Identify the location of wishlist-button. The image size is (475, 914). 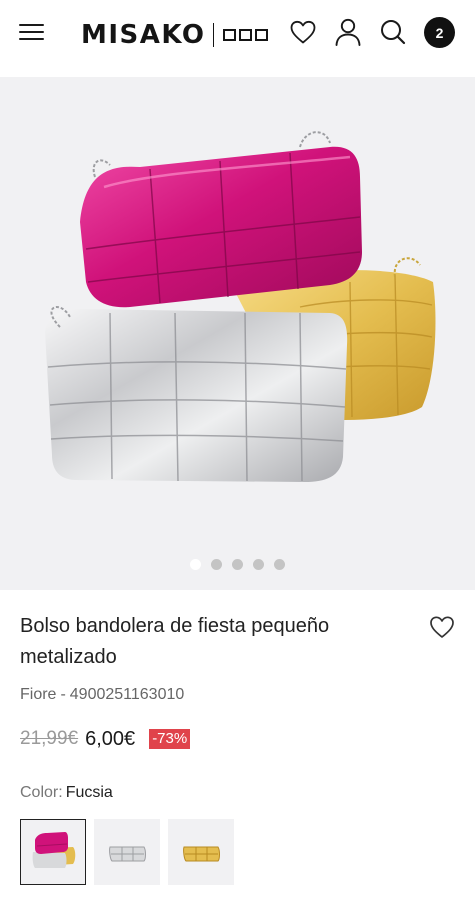
(303, 32).